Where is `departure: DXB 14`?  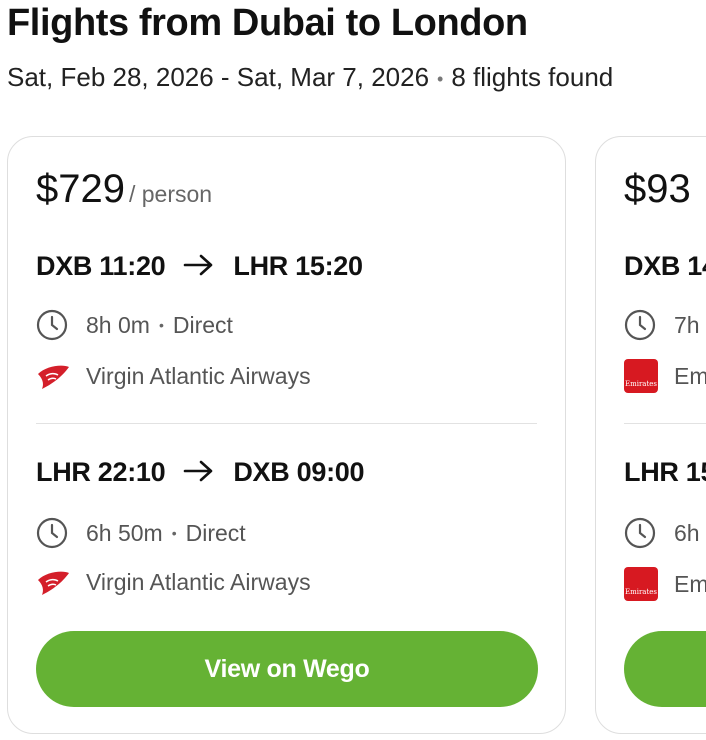
departure: DXB 14 is located at coordinates (665, 266).